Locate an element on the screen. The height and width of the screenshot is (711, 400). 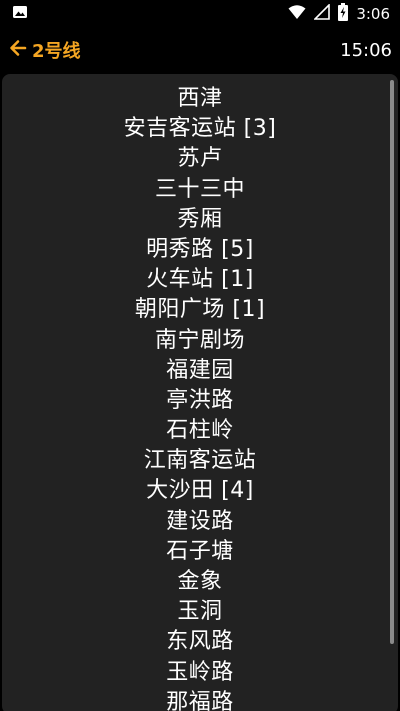
station-item: 东风路 is located at coordinates (200, 642).